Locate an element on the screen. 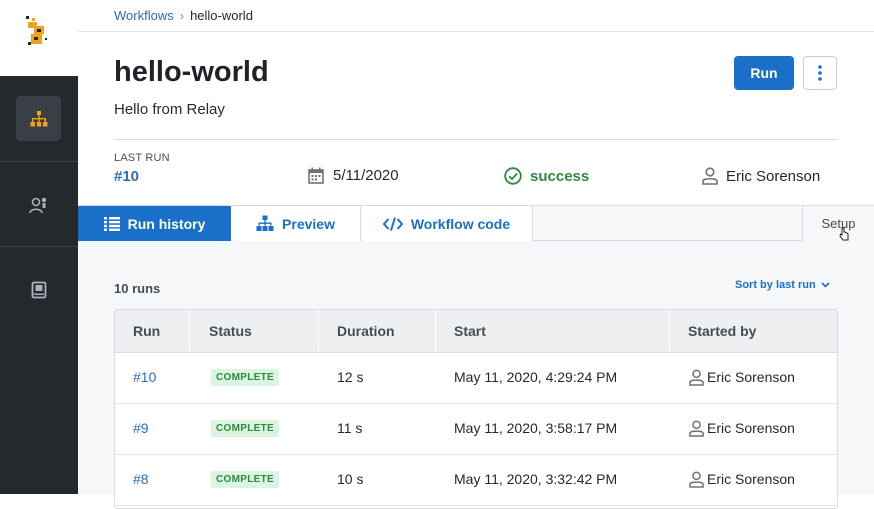  users-icon is located at coordinates (37, 205).